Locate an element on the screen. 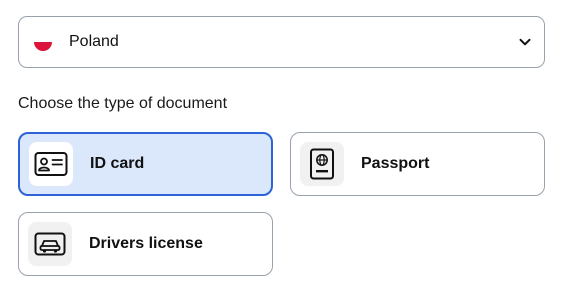  car-icon is located at coordinates (50, 244).